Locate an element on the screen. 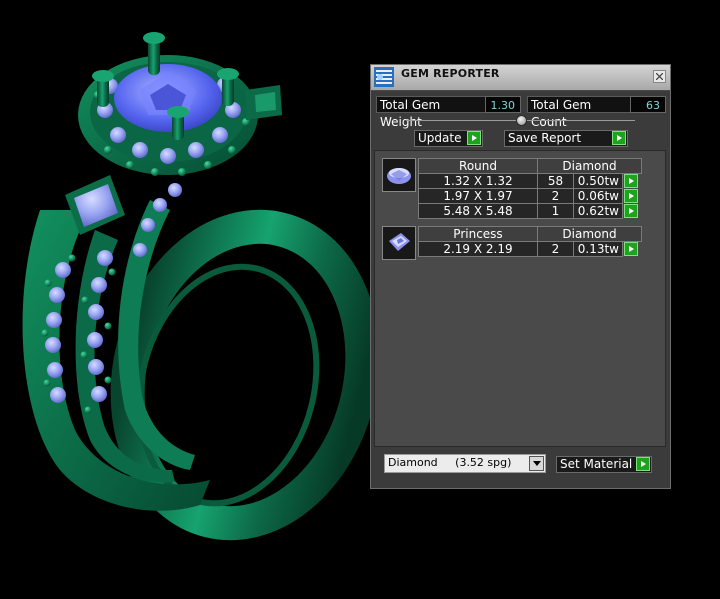  total-gem-weight-label: Total Gem Weight is located at coordinates (431, 112).